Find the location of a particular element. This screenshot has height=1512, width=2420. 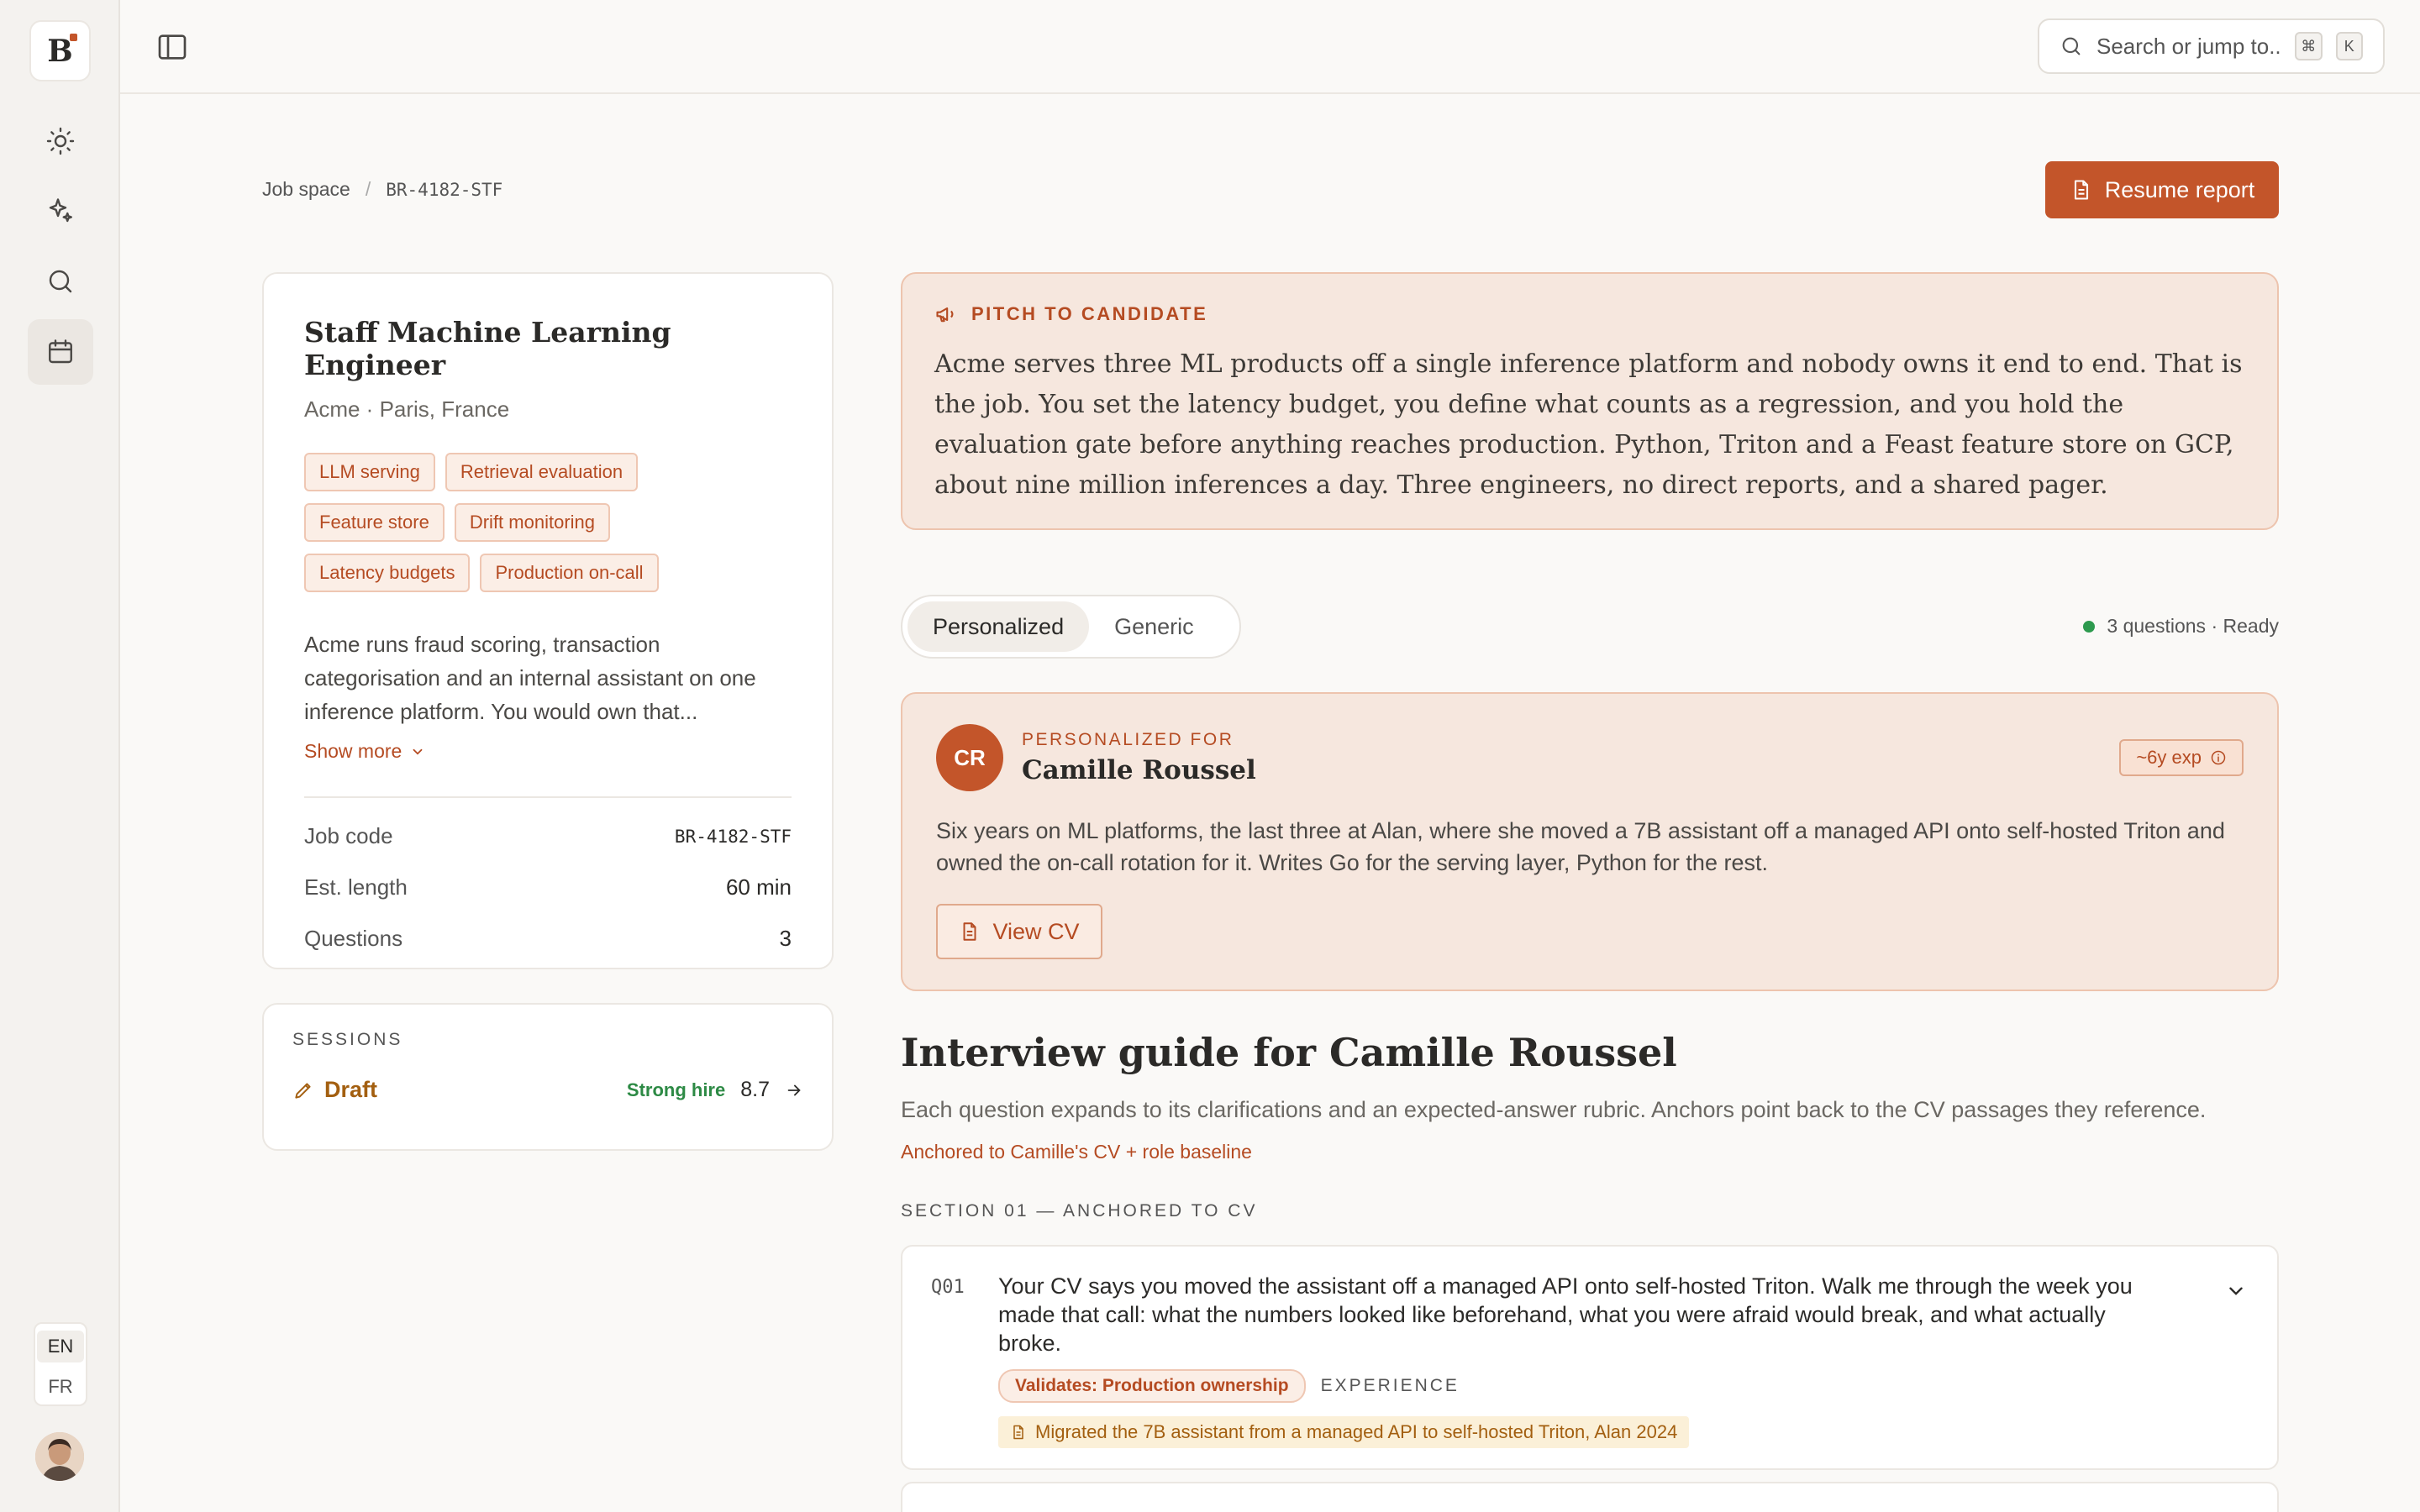

field-value: 3 is located at coordinates (785, 938).